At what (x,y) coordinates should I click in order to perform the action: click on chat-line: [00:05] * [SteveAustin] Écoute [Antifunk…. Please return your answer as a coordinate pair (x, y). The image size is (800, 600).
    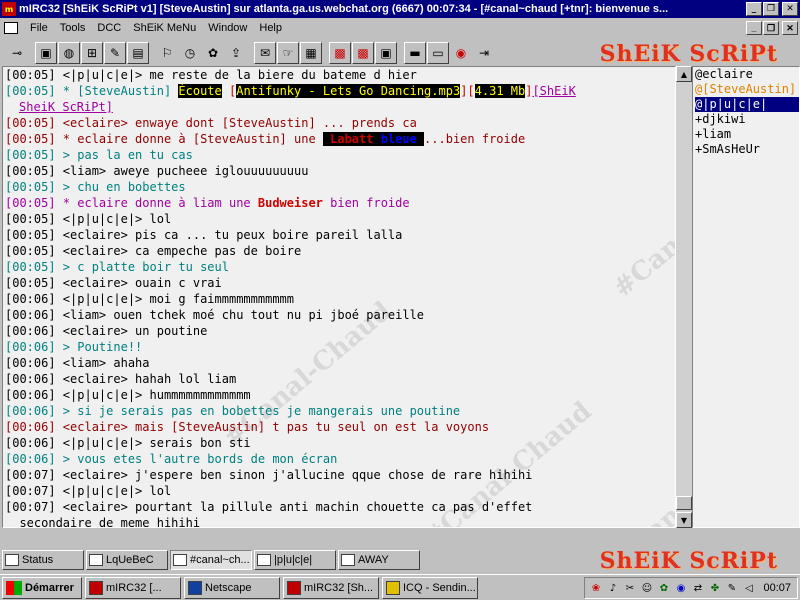
    Looking at the image, I should click on (340, 91).